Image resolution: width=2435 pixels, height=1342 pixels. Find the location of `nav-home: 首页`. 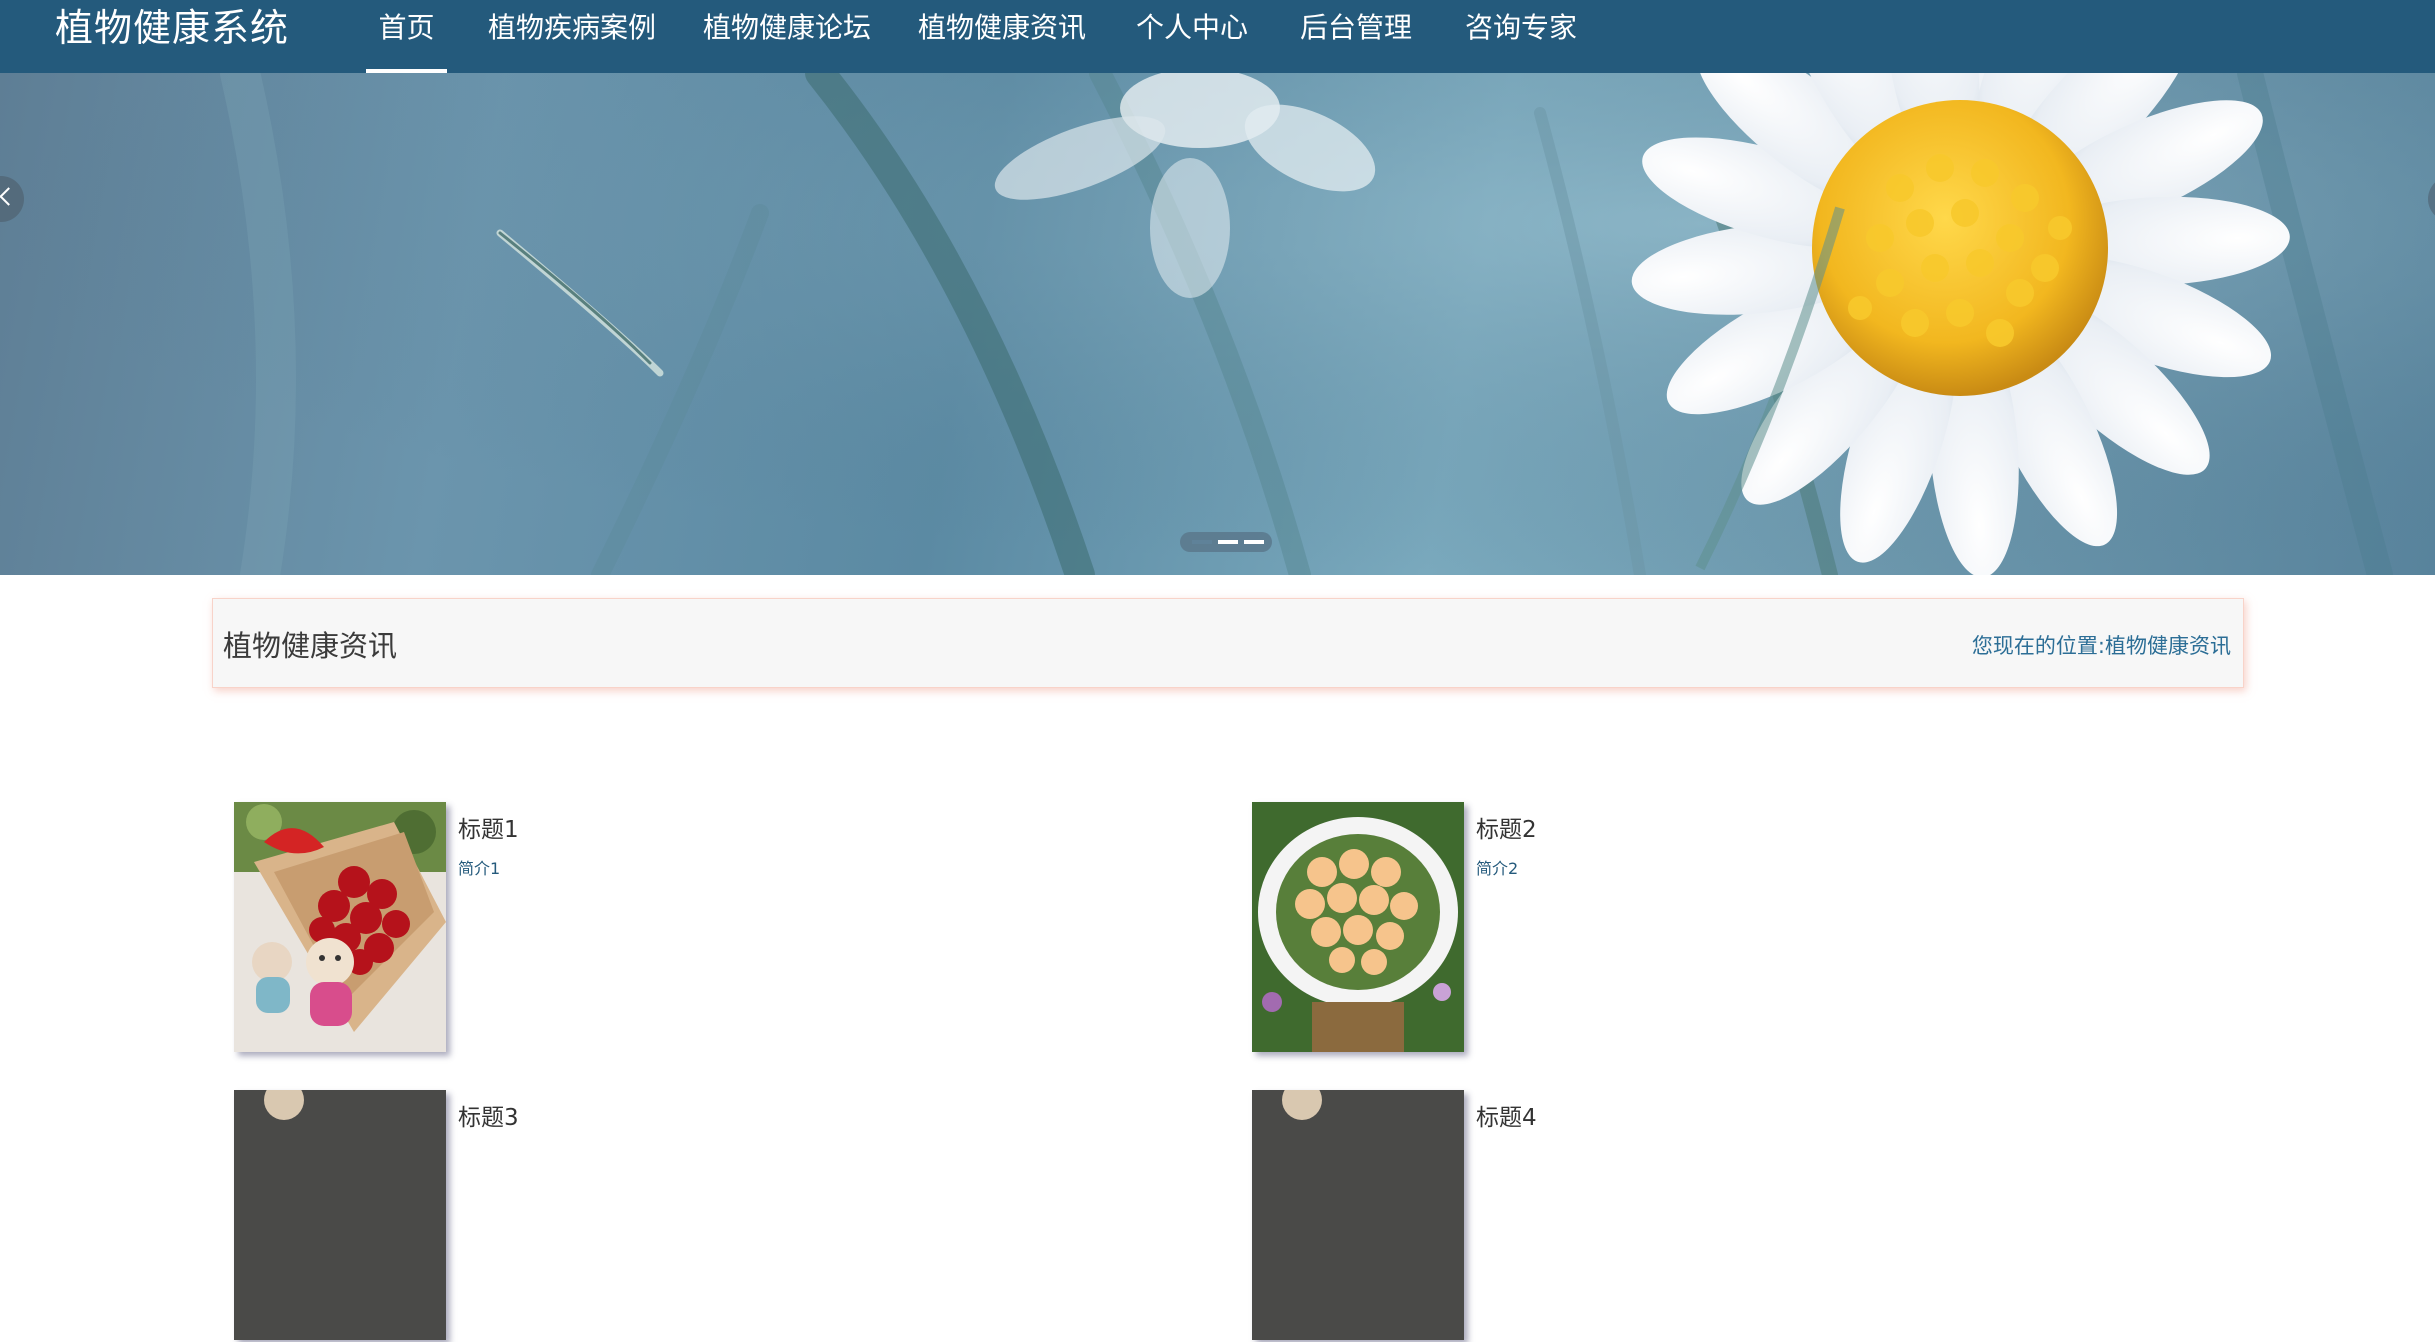

nav-home: 首页 is located at coordinates (406, 36).